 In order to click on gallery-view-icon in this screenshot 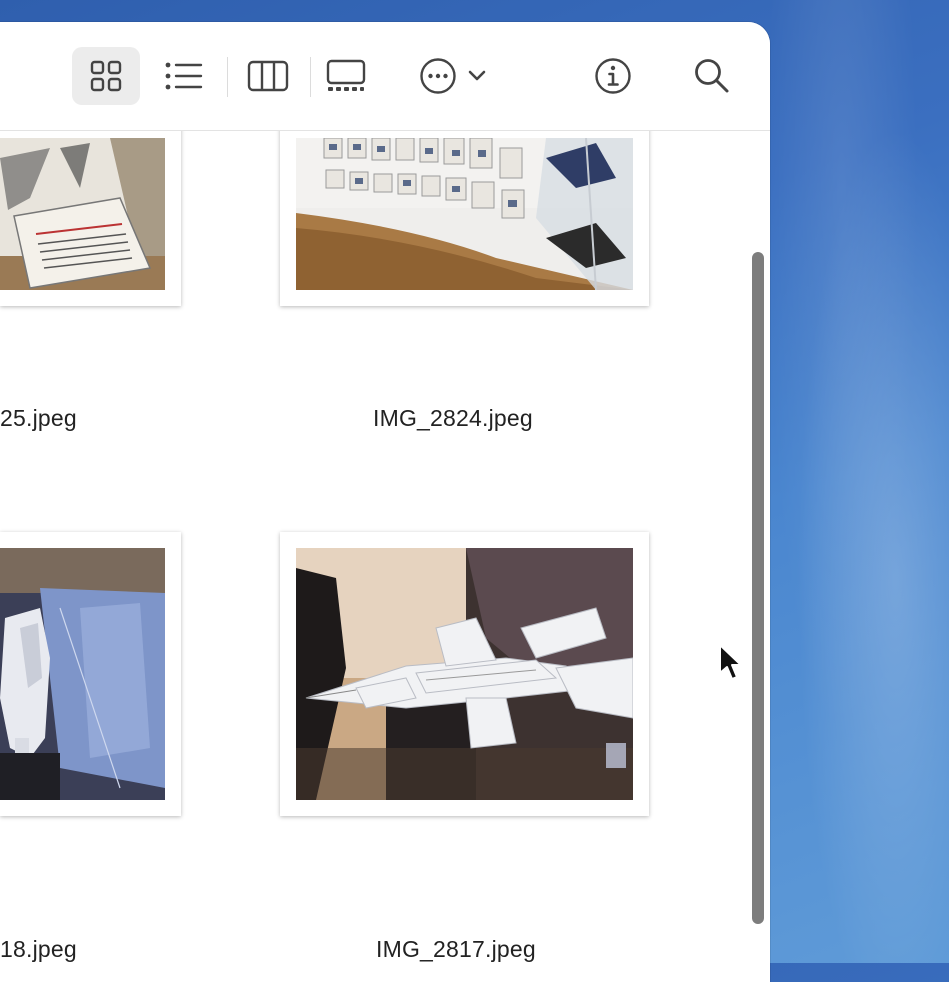, I will do `click(346, 75)`.